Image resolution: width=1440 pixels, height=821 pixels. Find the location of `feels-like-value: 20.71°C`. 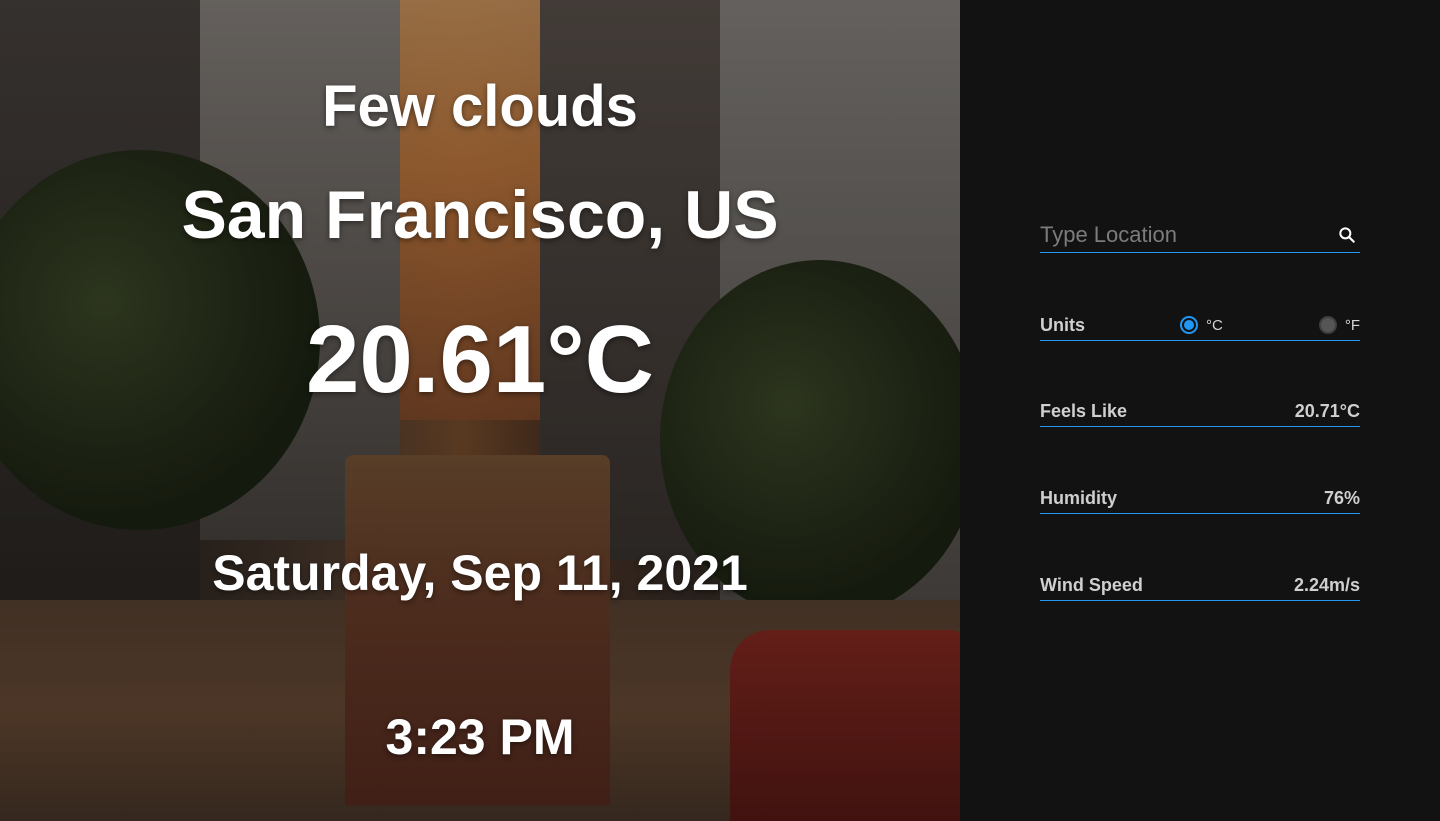

feels-like-value: 20.71°C is located at coordinates (1327, 410).